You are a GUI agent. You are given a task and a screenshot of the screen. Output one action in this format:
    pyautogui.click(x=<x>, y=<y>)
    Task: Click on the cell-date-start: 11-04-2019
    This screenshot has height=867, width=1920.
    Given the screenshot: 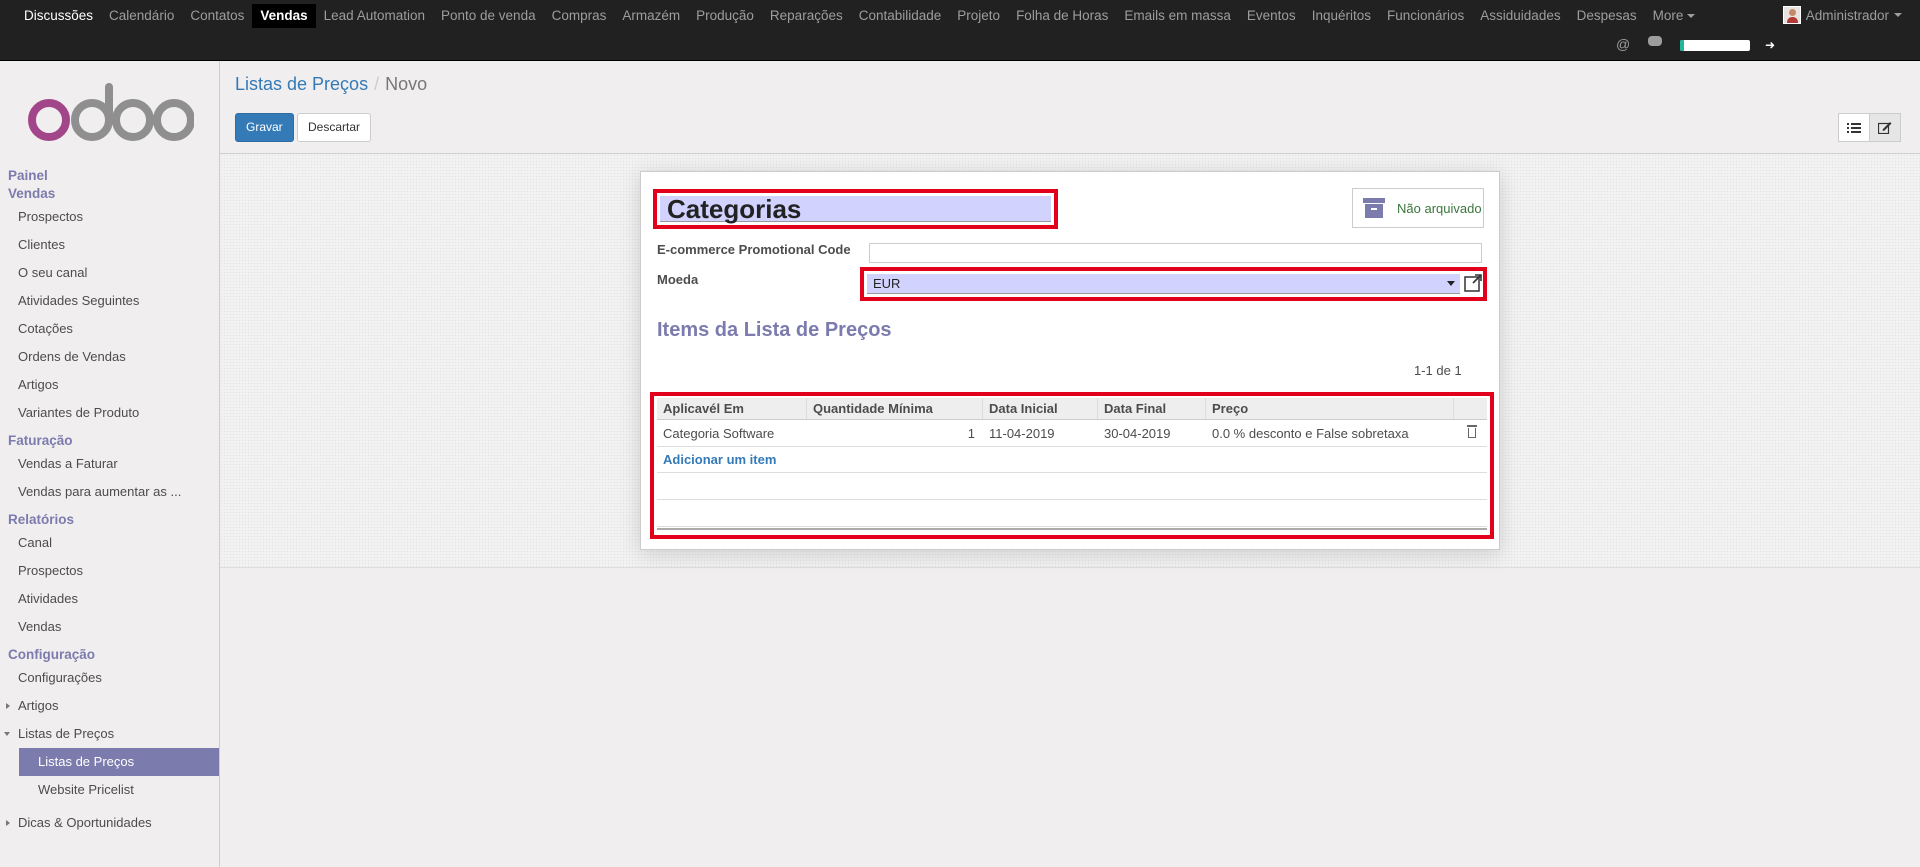 What is the action you would take?
    pyautogui.click(x=1022, y=433)
    